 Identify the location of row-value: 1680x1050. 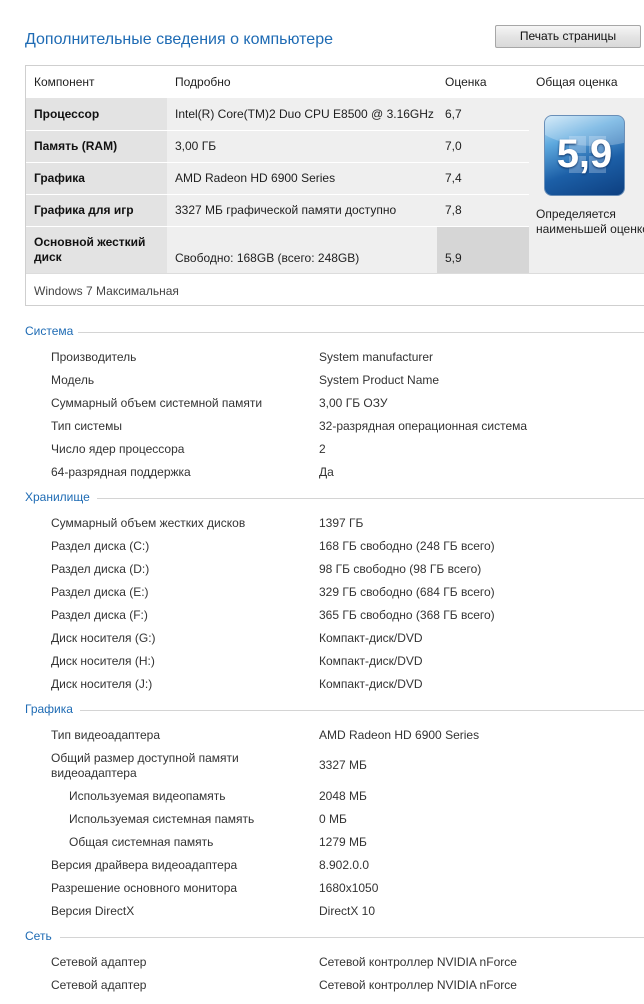
(349, 888).